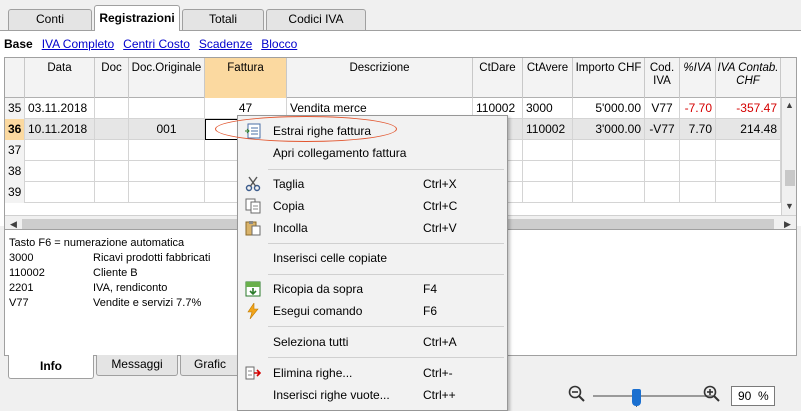 The height and width of the screenshot is (411, 801). Describe the element at coordinates (318, 311) in the screenshot. I see `menu-label: Esegui comando` at that location.